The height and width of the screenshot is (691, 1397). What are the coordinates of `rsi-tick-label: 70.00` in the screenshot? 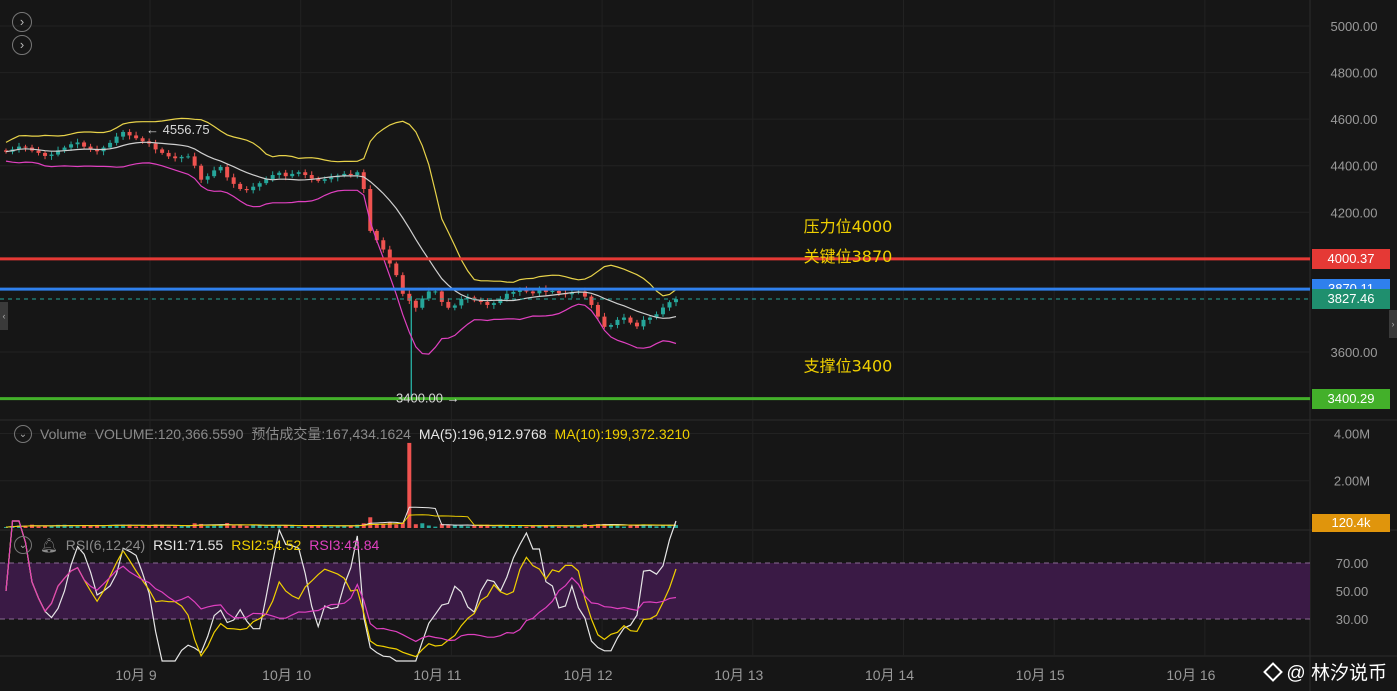 It's located at (1352, 563).